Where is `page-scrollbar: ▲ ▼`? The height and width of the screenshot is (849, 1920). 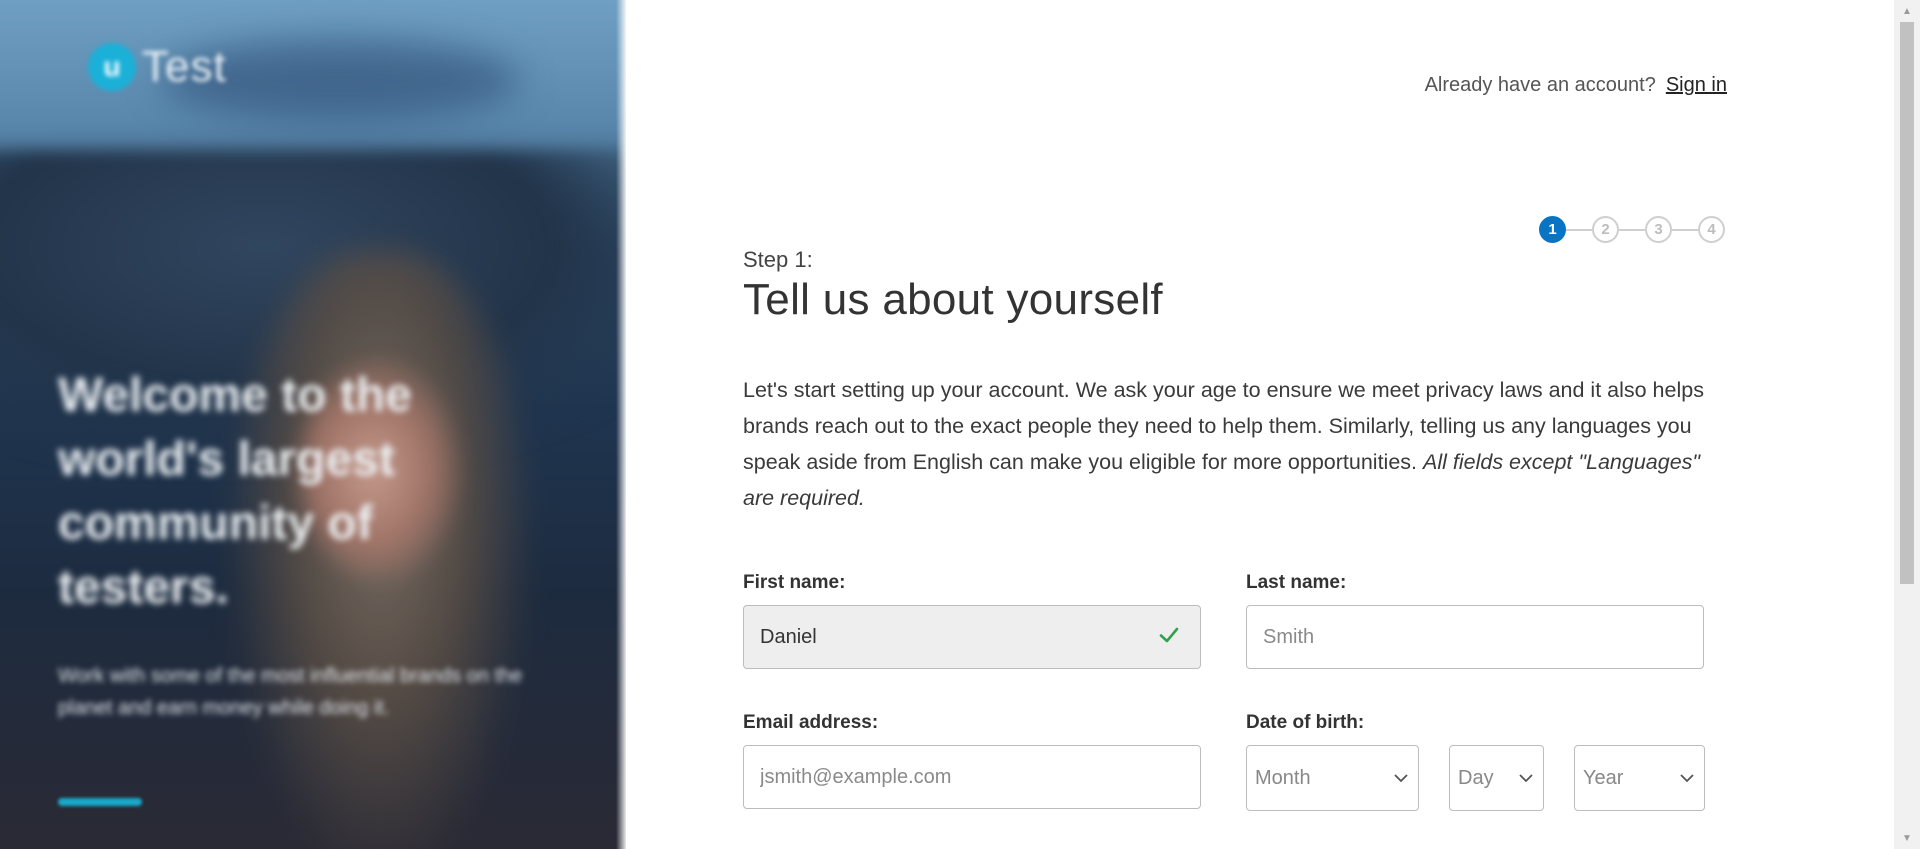 page-scrollbar: ▲ ▼ is located at coordinates (1907, 424).